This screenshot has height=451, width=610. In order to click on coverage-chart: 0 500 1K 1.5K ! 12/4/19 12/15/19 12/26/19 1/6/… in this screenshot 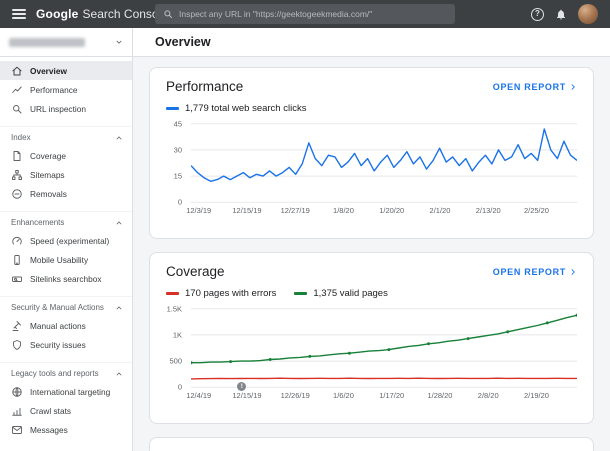, I will do `click(371, 353)`.